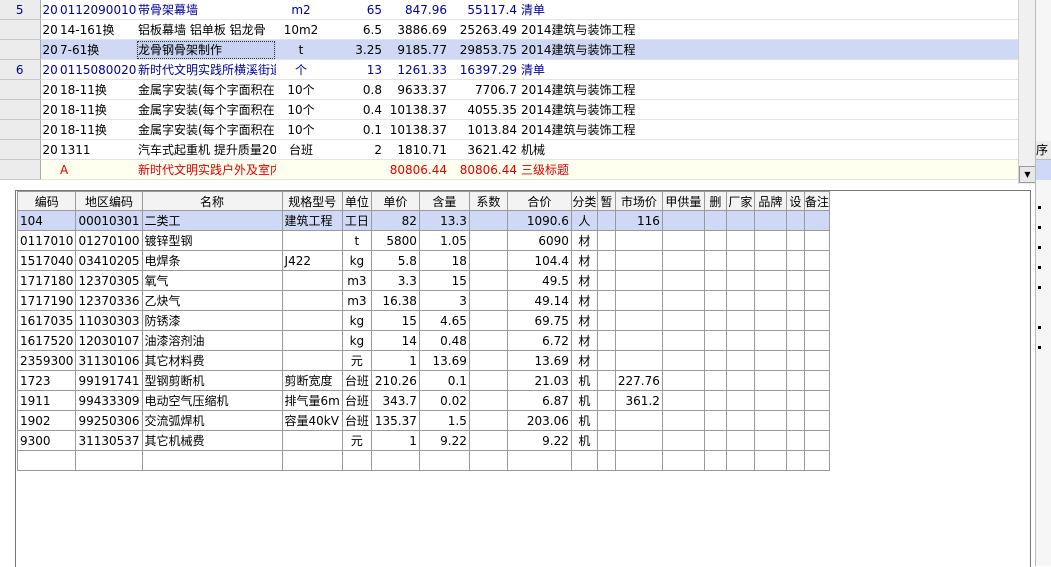  Describe the element at coordinates (212, 440) in the screenshot. I see `resource-cell: 其它机械费` at that location.